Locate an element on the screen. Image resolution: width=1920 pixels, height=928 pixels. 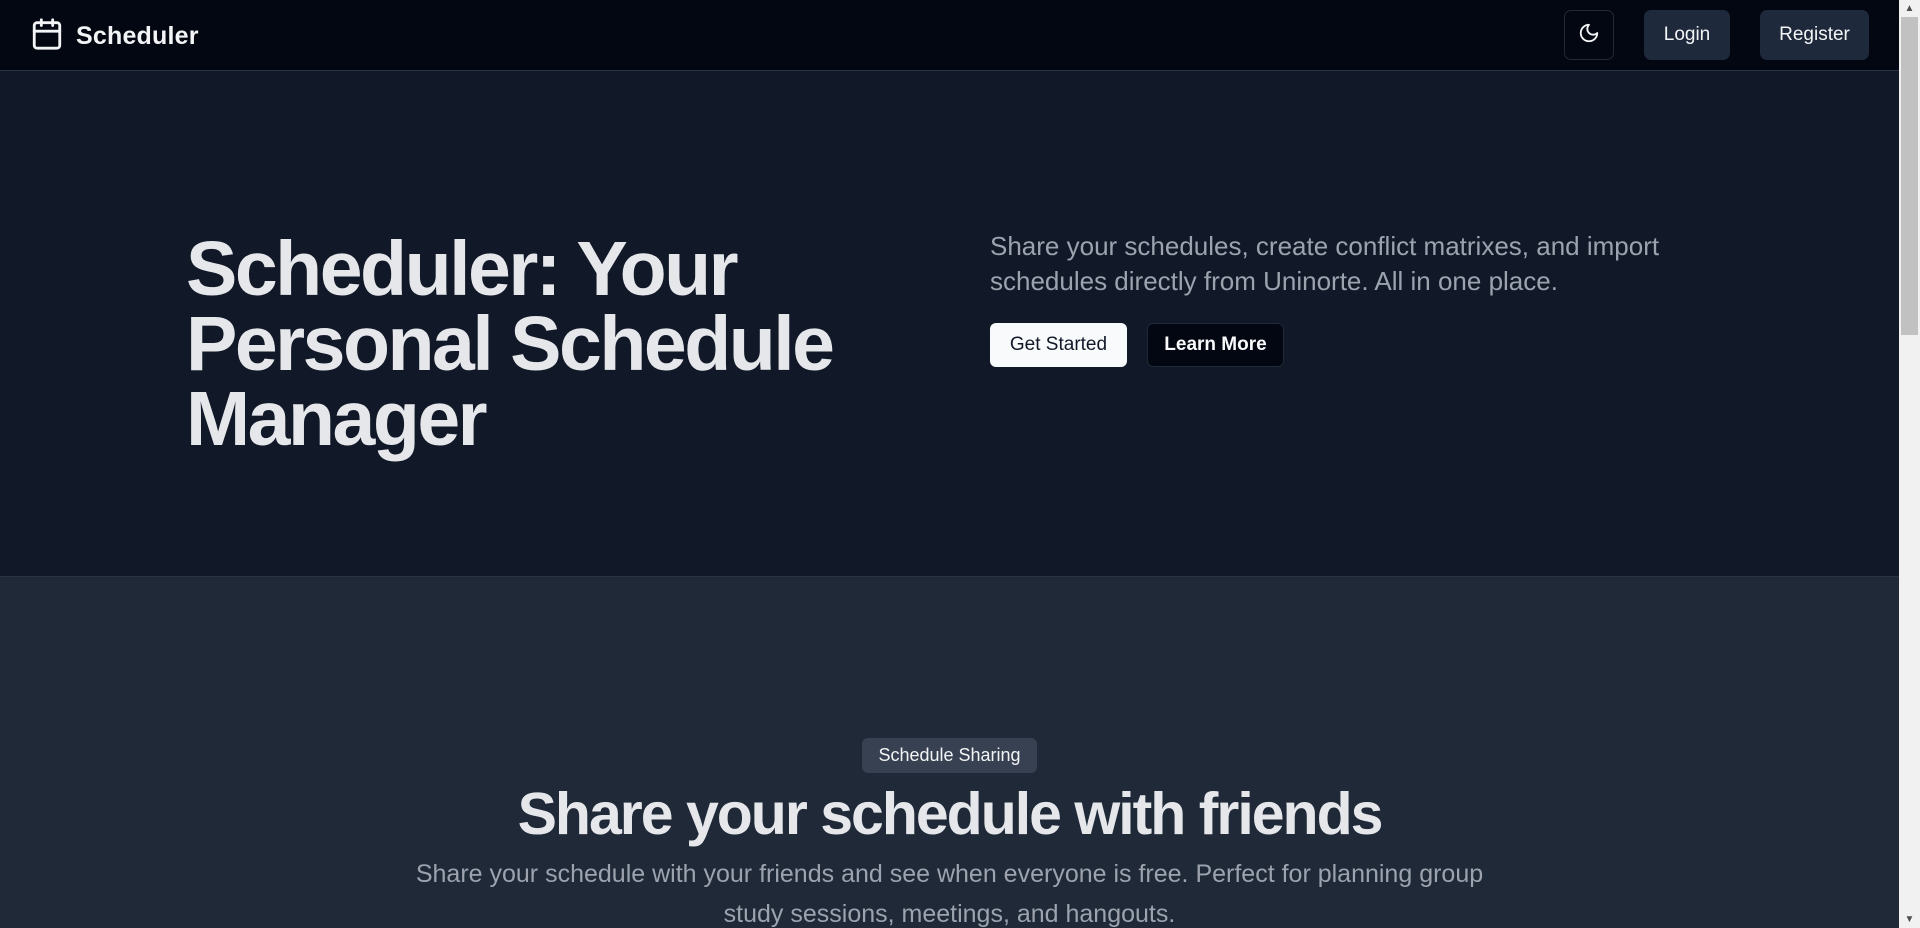
register-button: Register is located at coordinates (1814, 35).